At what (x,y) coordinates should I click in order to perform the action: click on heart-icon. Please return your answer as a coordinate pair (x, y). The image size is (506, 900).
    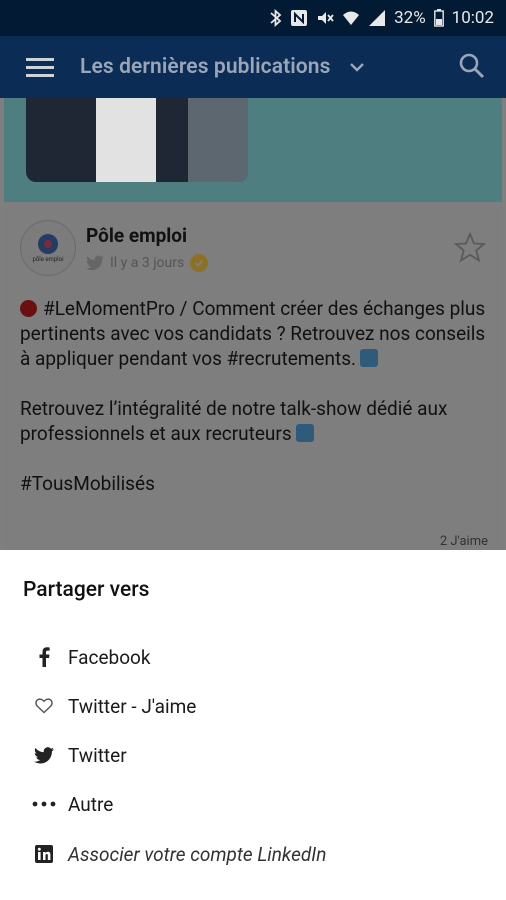
    Looking at the image, I should click on (44, 706).